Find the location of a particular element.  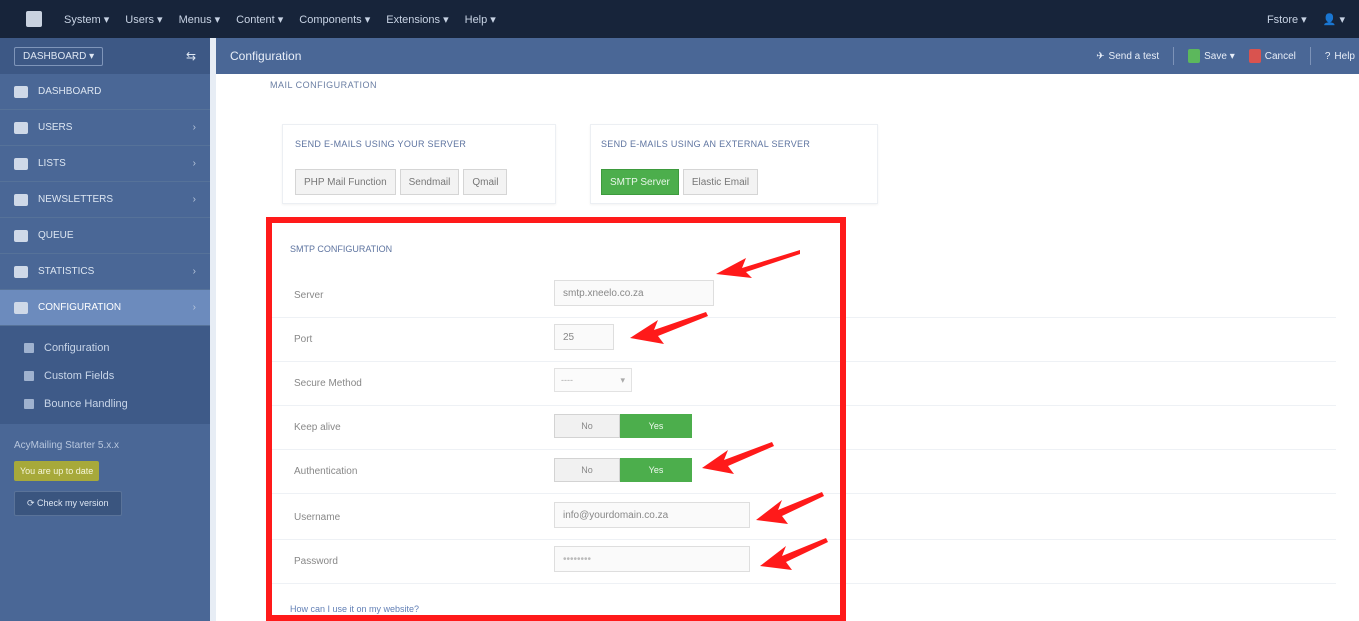

sidebar-item-newsletters: Newsletters › is located at coordinates (105, 200).